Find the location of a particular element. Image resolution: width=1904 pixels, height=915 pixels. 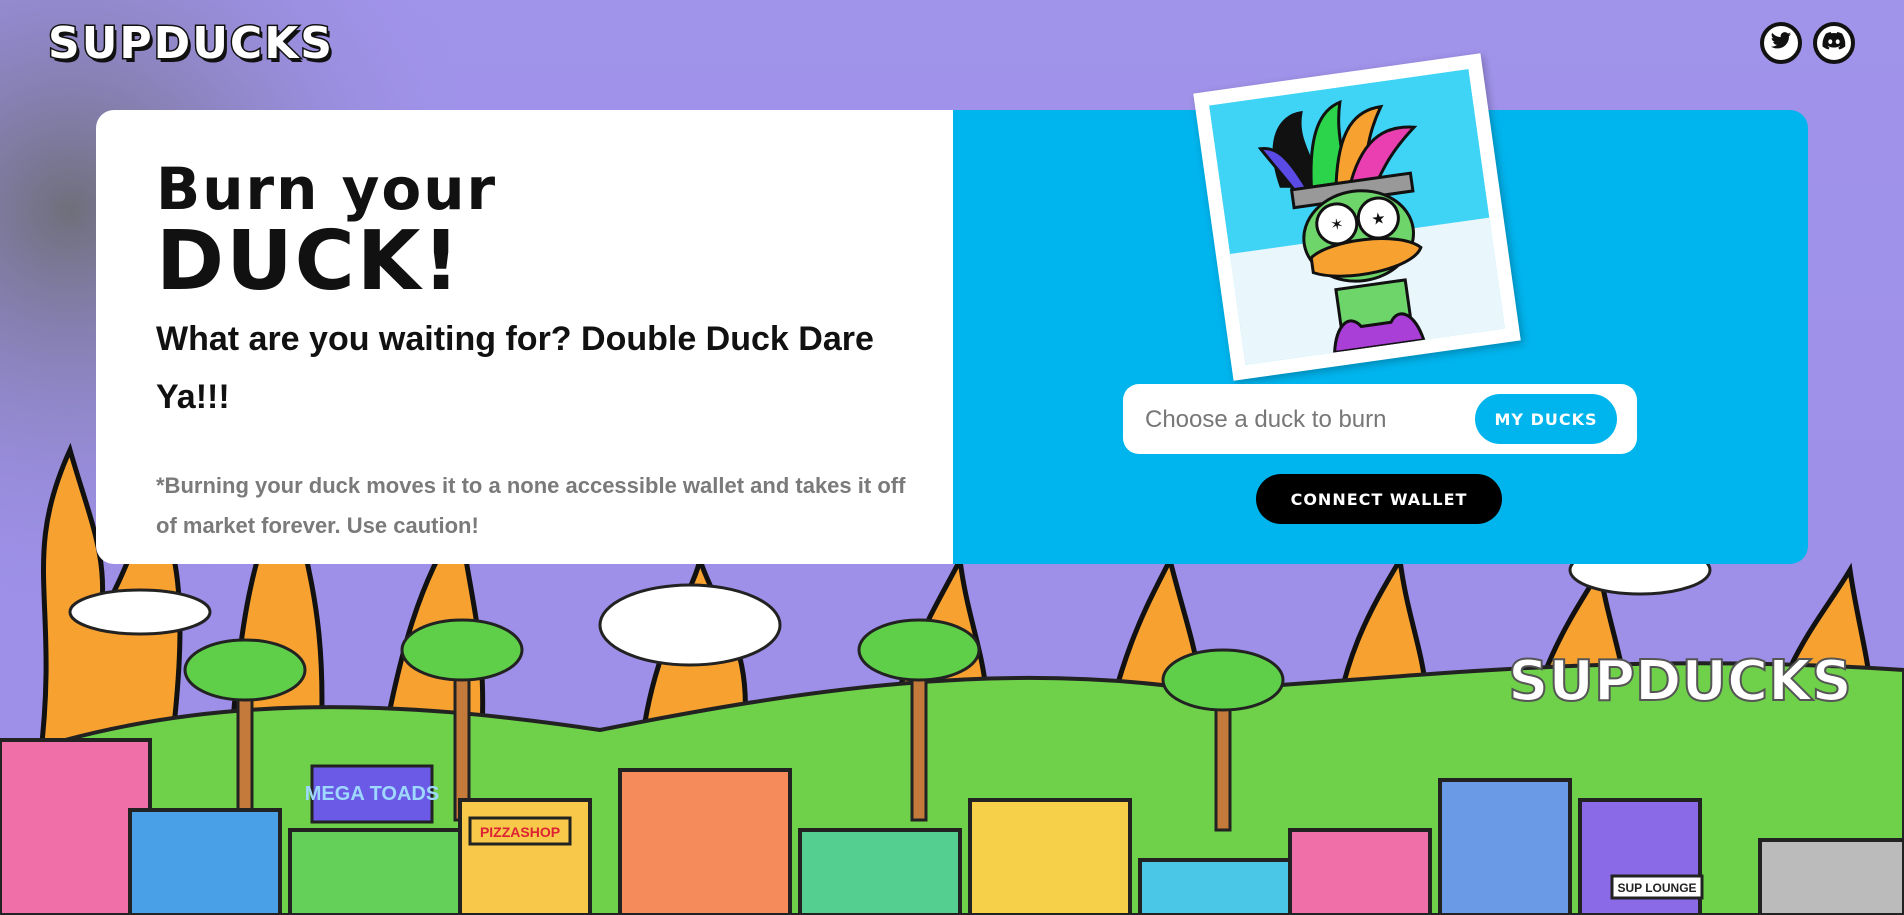

sign-supducks: SUPDUCKS is located at coordinates (1680, 681).